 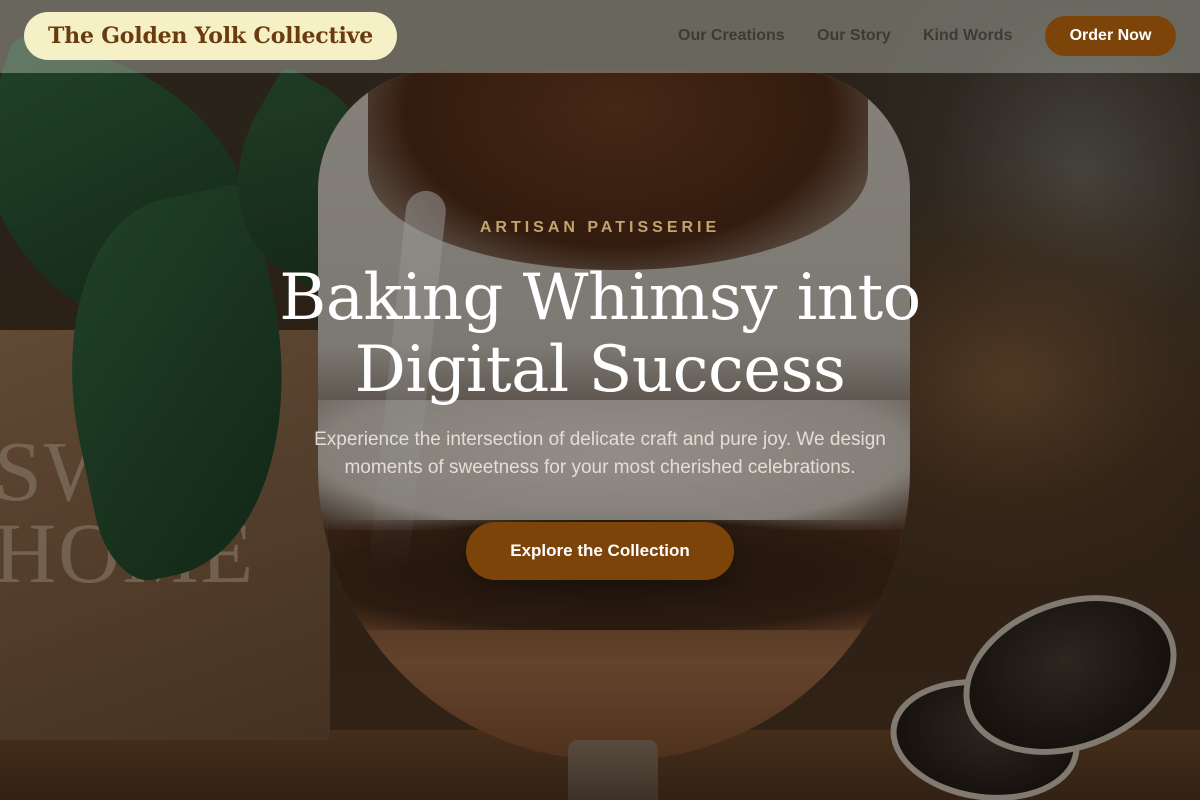 I want to click on nav-our-story: Our Story, so click(x=854, y=36).